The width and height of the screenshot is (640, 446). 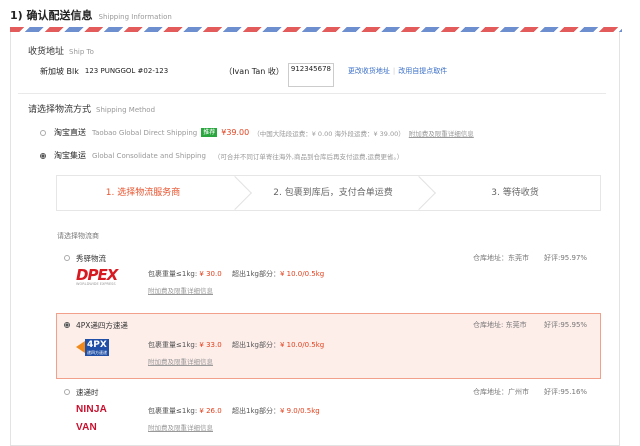 I want to click on self-pickup-link: 改用自提点取件, so click(x=422, y=71).